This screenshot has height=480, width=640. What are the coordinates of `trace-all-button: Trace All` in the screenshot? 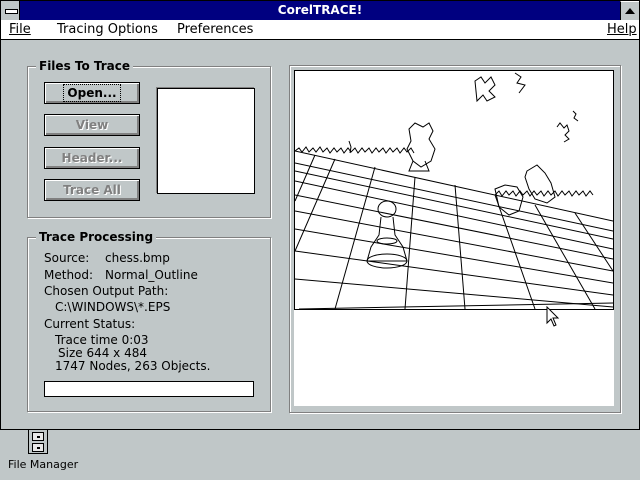 It's located at (92, 190).